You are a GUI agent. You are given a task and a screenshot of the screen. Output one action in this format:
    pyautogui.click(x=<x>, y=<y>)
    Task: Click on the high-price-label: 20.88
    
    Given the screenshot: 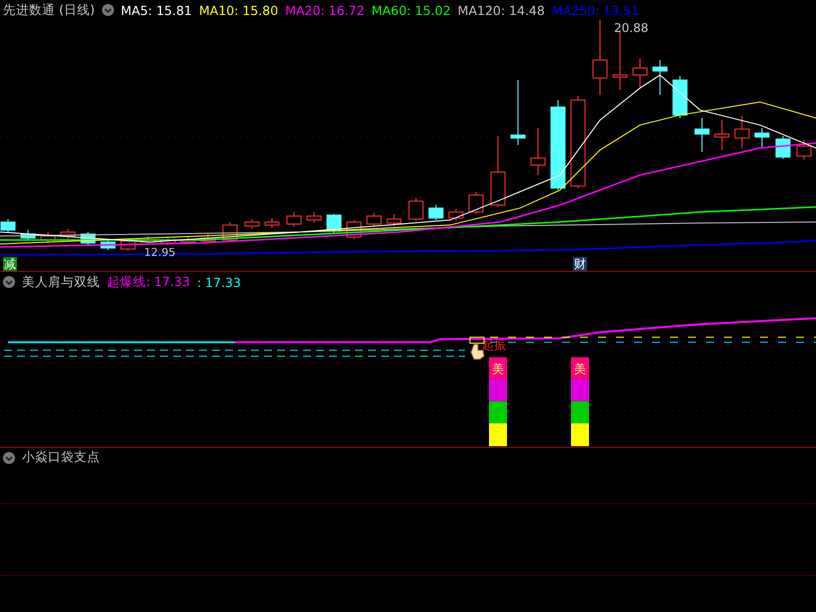 What is the action you would take?
    pyautogui.click(x=631, y=28)
    